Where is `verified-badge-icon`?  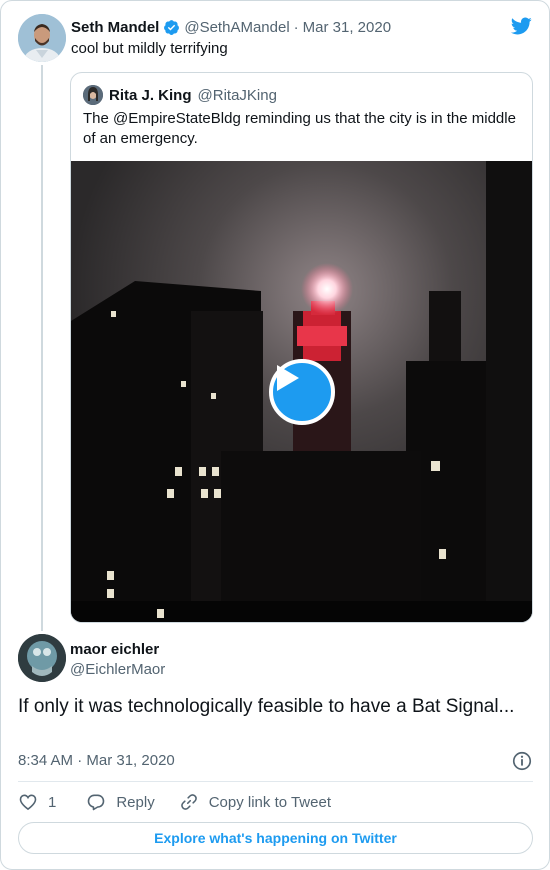 verified-badge-icon is located at coordinates (172, 27).